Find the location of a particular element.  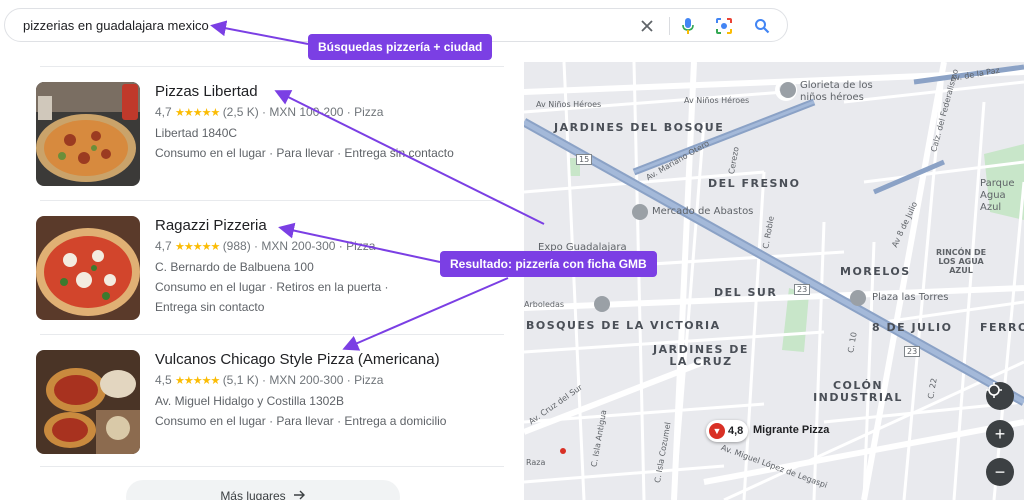

district-label: JARDINES DEL BOSQUE is located at coordinates (639, 127).